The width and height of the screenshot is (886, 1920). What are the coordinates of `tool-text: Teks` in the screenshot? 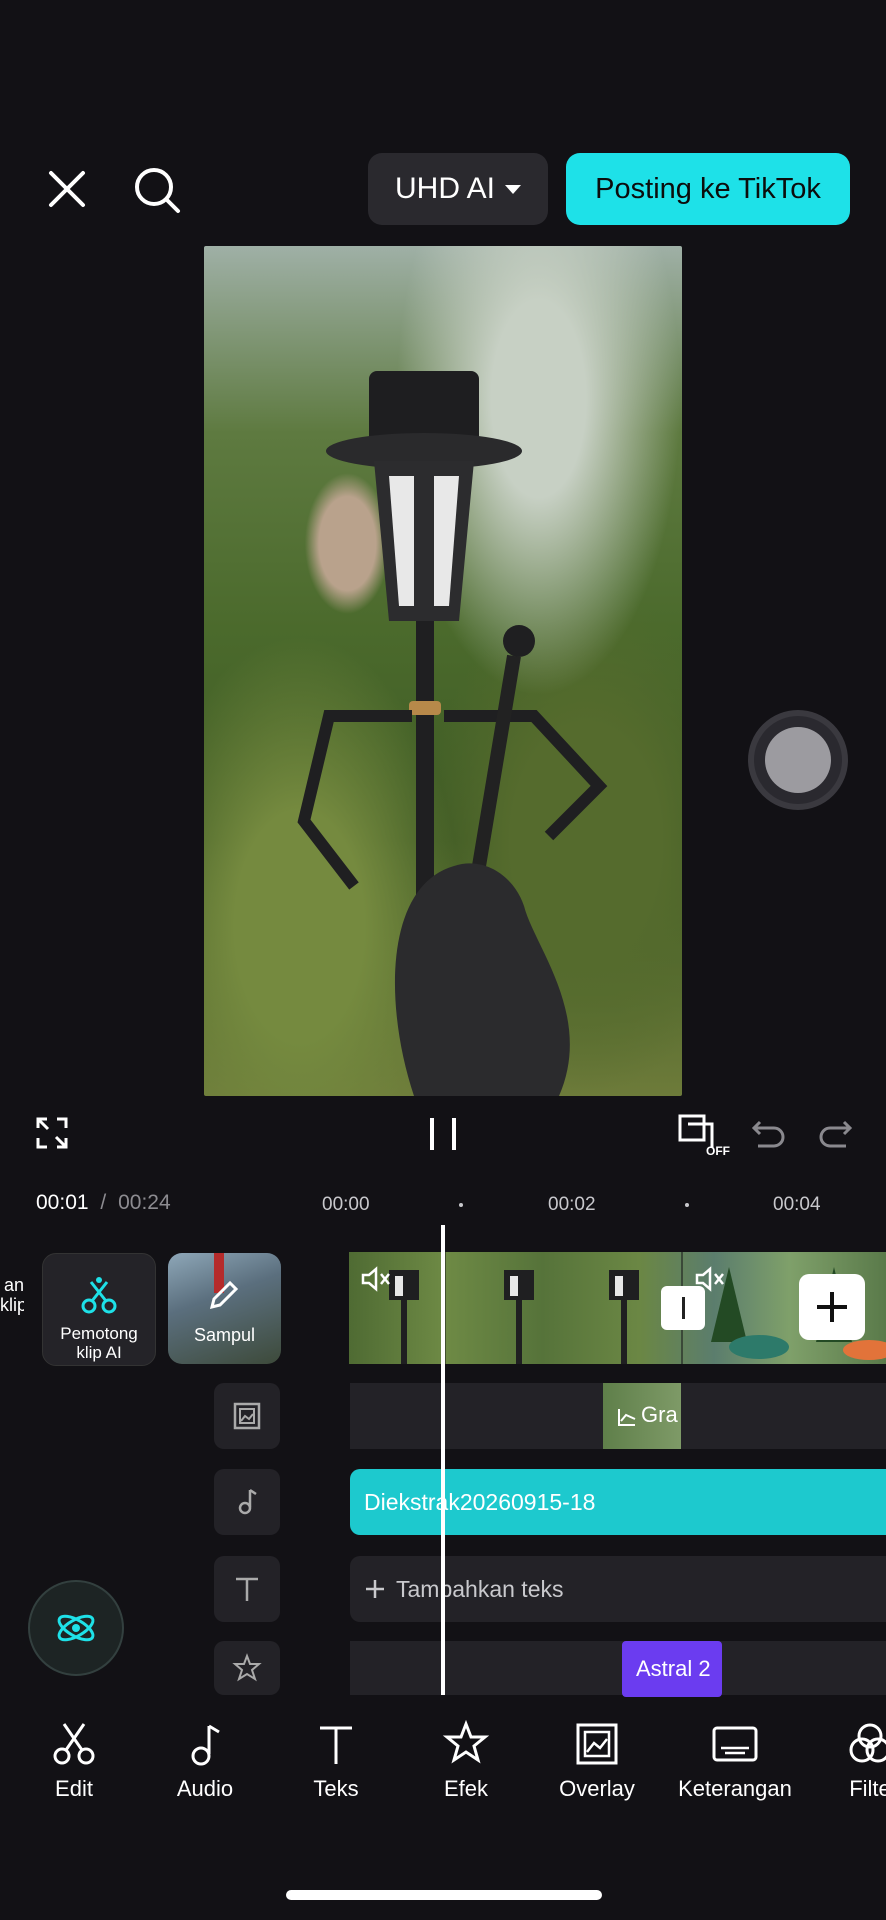 It's located at (336, 1761).